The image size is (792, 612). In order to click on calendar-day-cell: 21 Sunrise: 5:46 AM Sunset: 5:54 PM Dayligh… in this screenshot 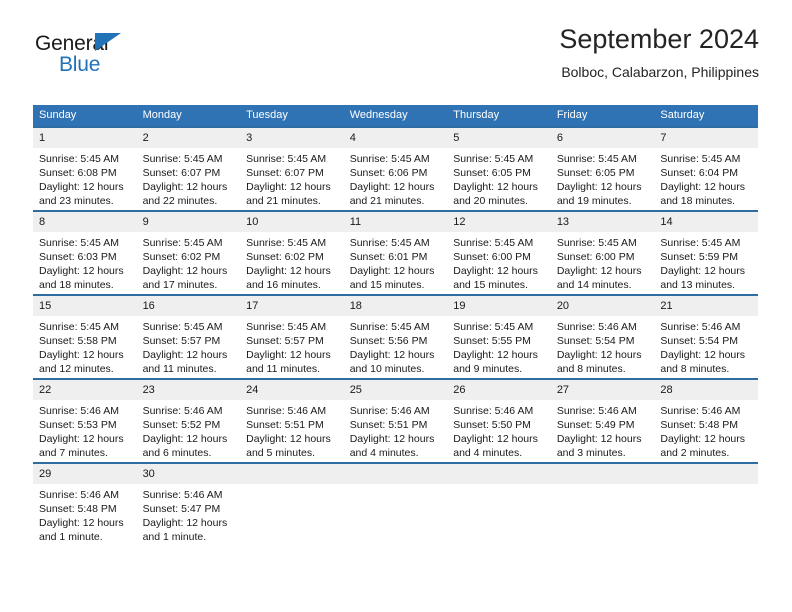, I will do `click(706, 336)`.